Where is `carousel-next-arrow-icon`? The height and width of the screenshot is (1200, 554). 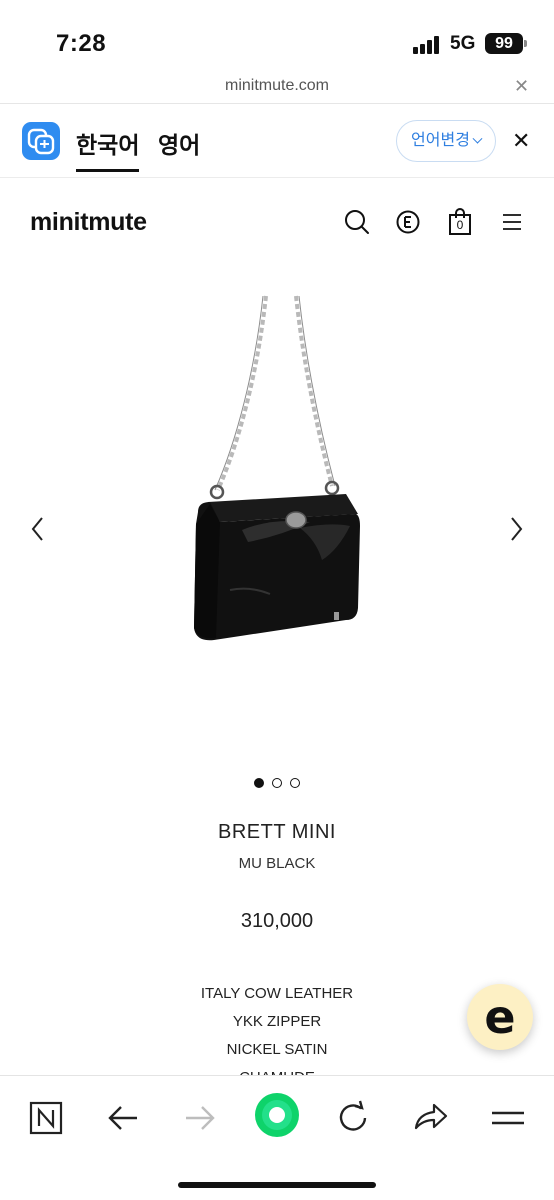 carousel-next-arrow-icon is located at coordinates (516, 529).